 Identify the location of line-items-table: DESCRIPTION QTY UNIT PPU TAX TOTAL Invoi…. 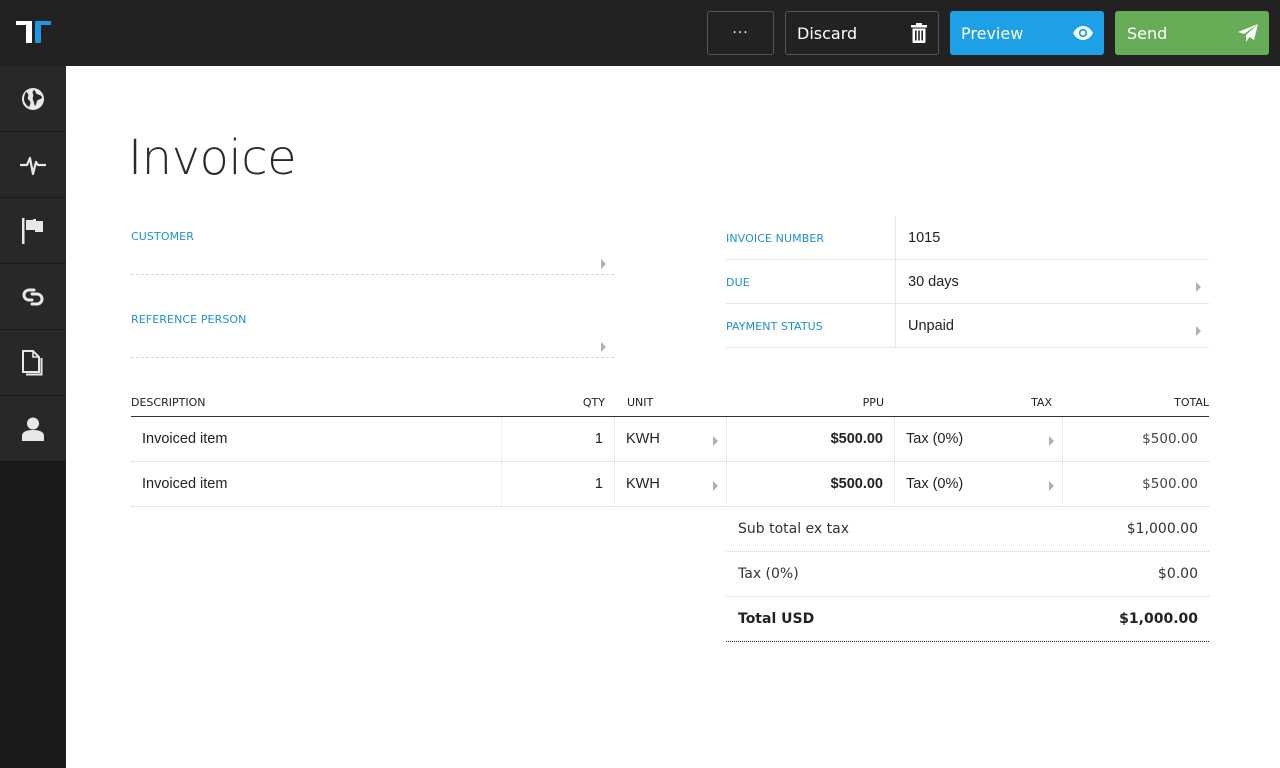
(670, 451).